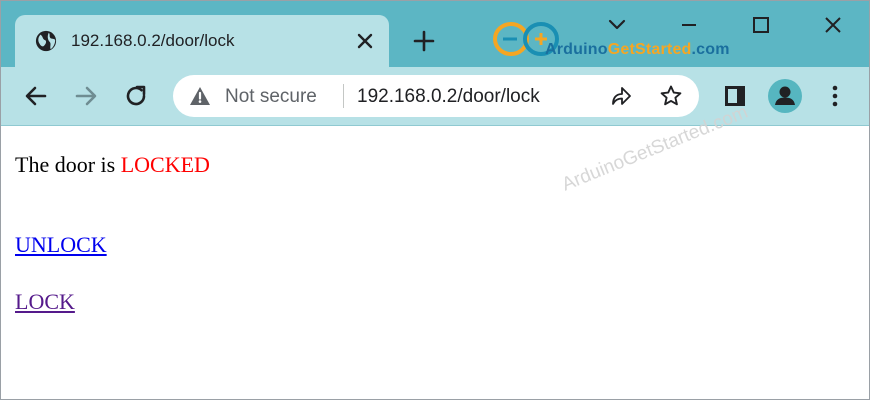 Image resolution: width=870 pixels, height=400 pixels. I want to click on url-text: 192.168.0.2/door/lock, so click(448, 97).